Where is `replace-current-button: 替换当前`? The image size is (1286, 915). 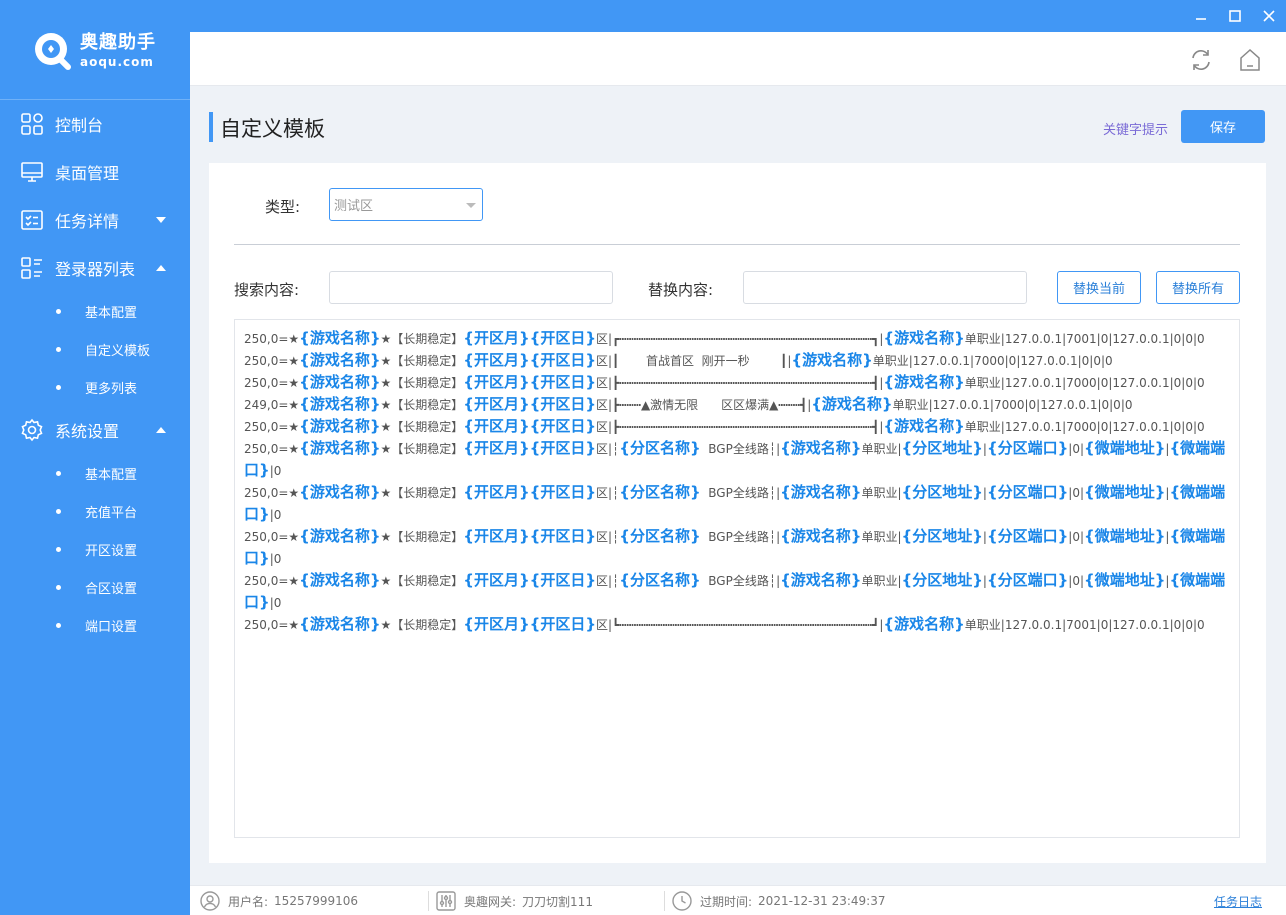 replace-current-button: 替换当前 is located at coordinates (1099, 287).